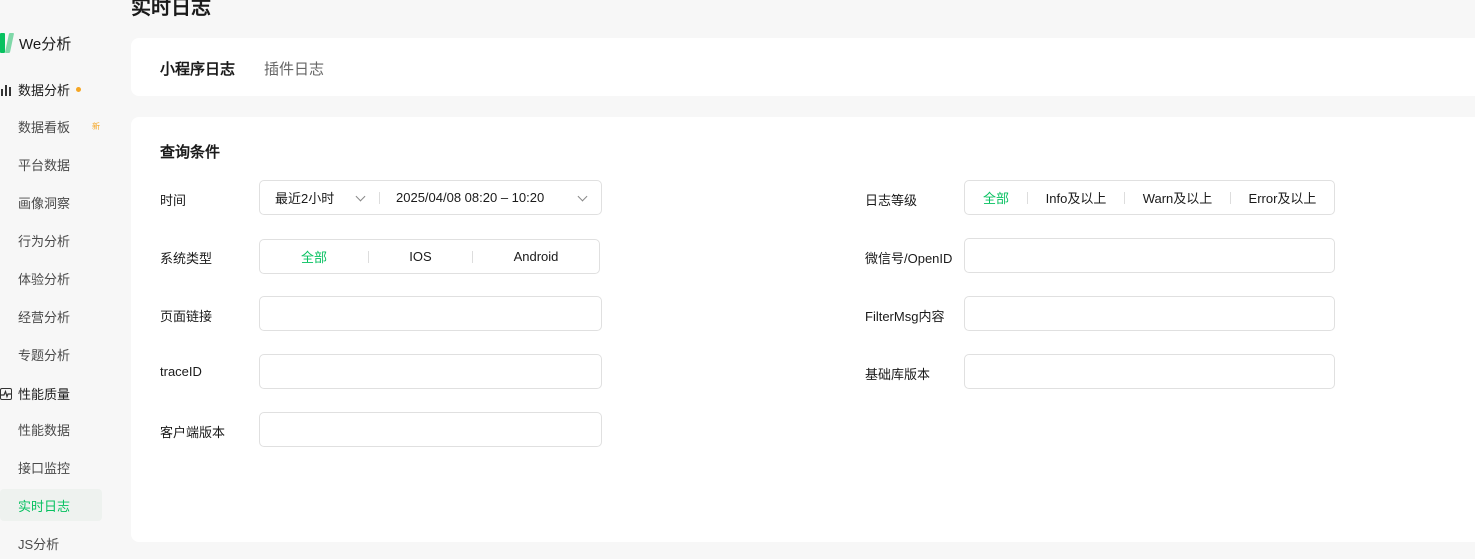 This screenshot has width=1475, height=559. What do you see at coordinates (1282, 197) in the screenshot?
I see `log-level-error: Error及以上` at bounding box center [1282, 197].